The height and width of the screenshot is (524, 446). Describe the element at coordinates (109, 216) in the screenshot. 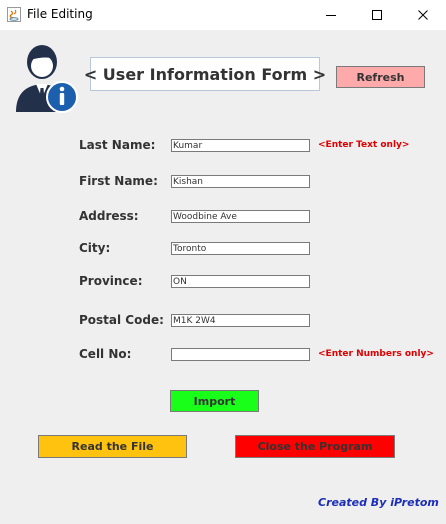

I see `label-address: Address:` at that location.